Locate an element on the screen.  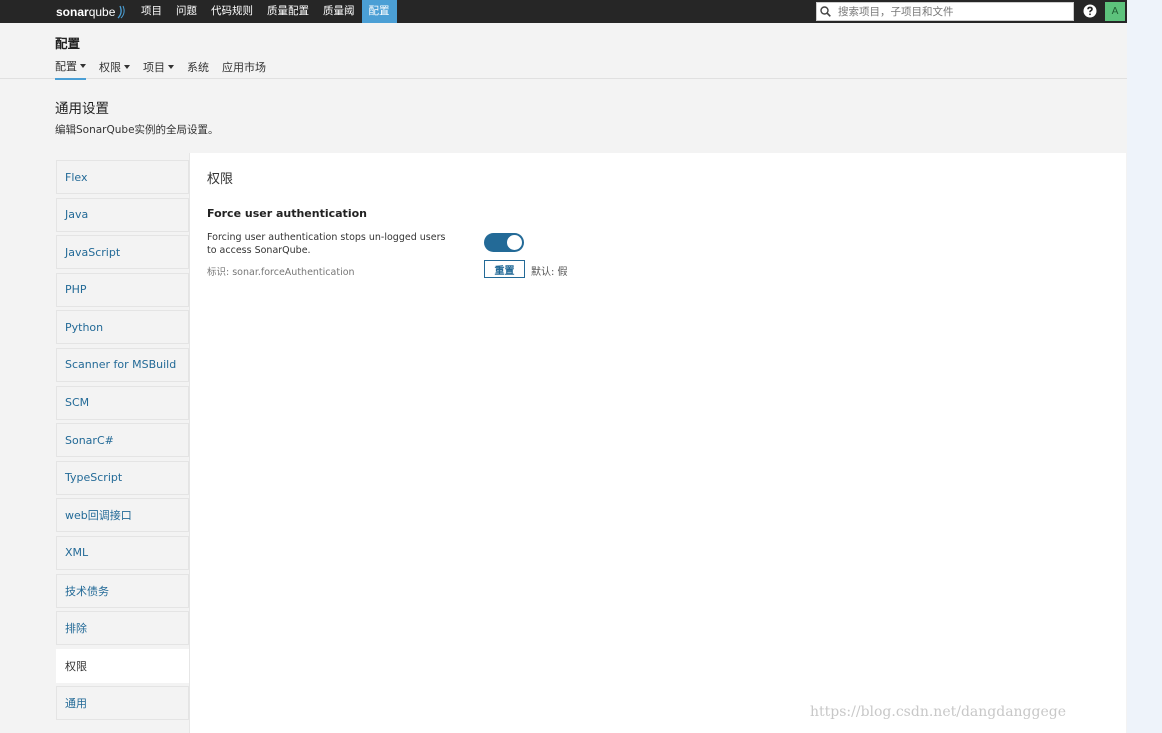
nav-item-quality-gates: 质量阈 is located at coordinates (339, 11).